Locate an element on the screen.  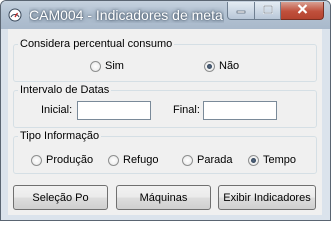
radio-tempo: Tempo is located at coordinates (272, 160).